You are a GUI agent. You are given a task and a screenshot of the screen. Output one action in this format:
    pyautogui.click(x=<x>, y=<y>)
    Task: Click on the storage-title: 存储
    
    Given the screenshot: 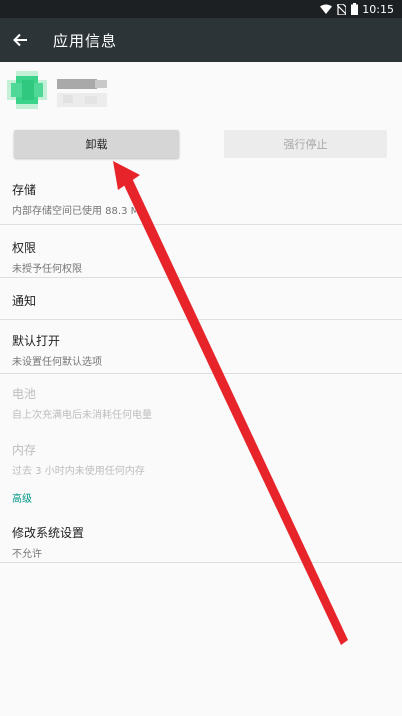 What is the action you would take?
    pyautogui.click(x=24, y=190)
    